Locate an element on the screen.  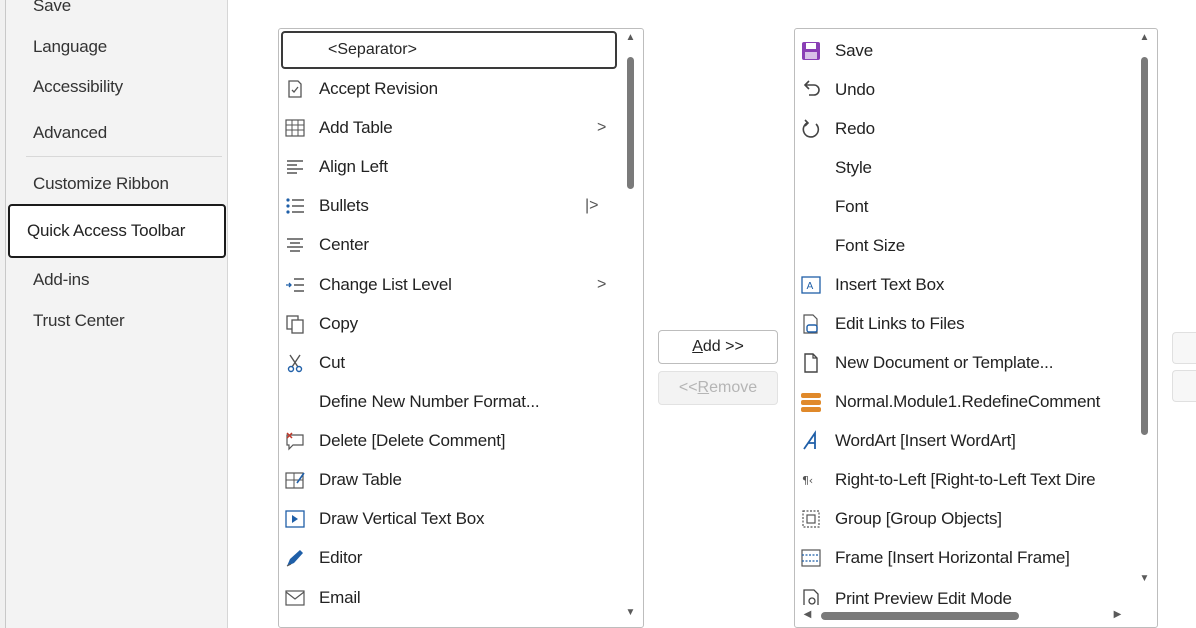
group-icon is located at coordinates (811, 519).